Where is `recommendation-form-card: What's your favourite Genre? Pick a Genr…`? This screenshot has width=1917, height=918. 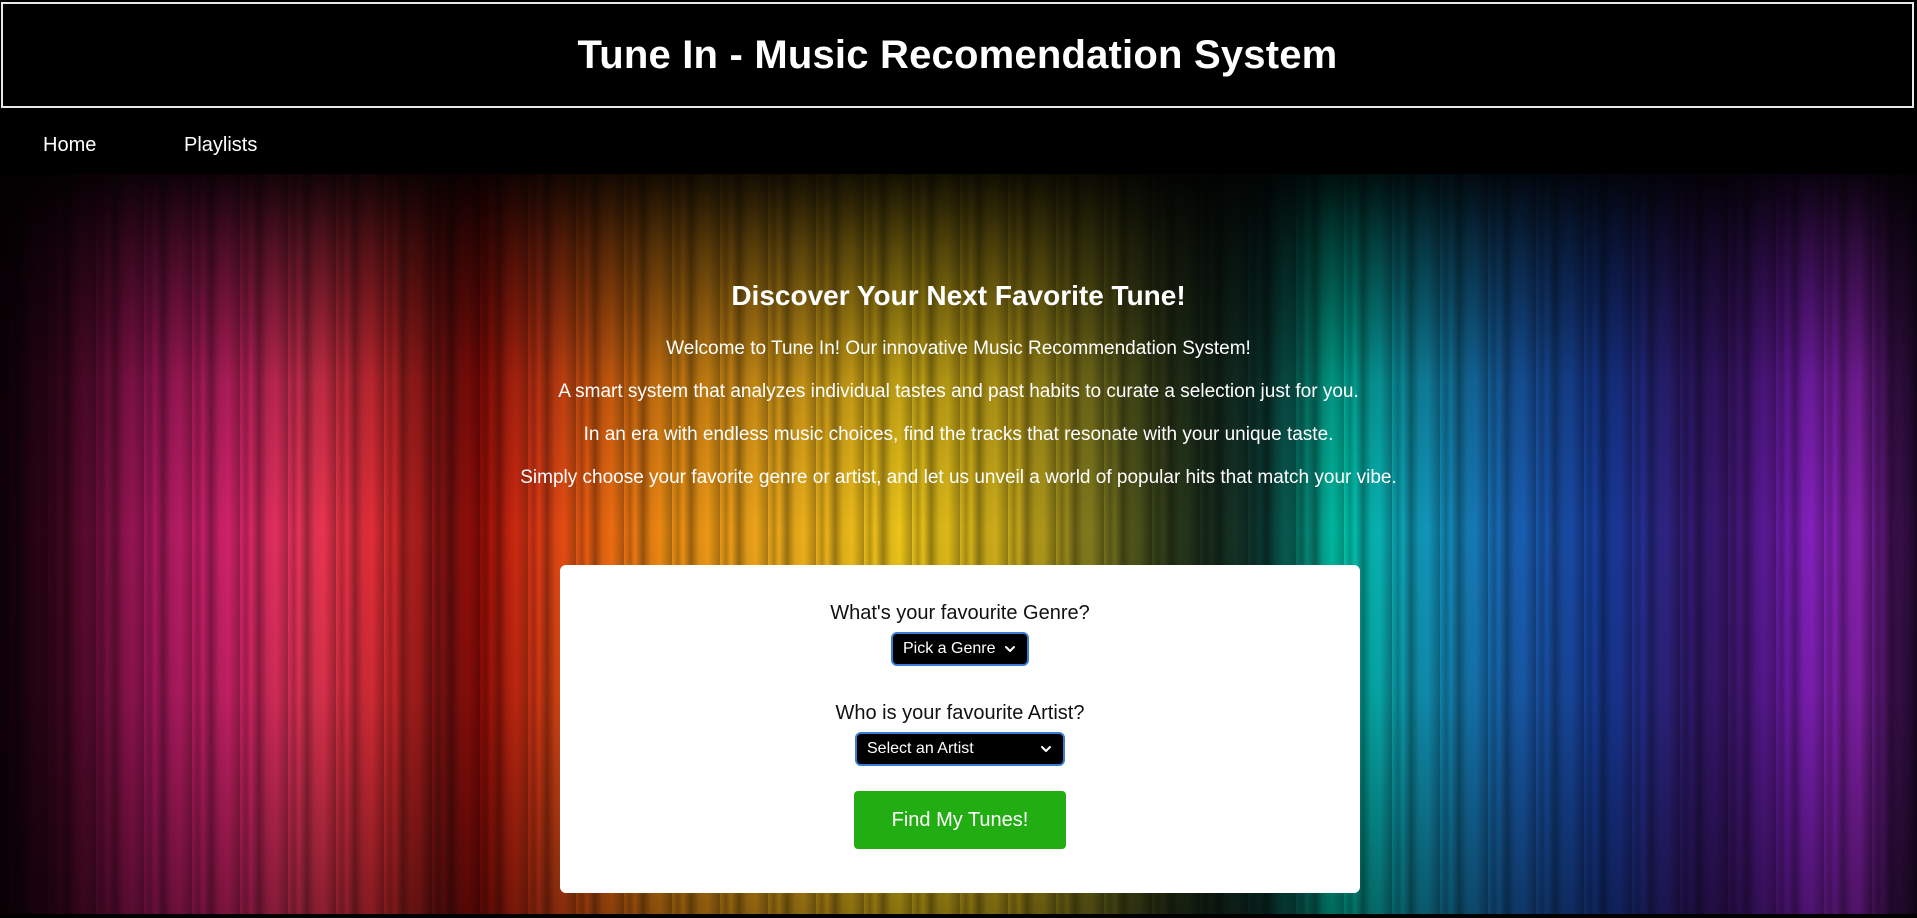 recommendation-form-card: What's your favourite Genre? Pick a Genr… is located at coordinates (960, 729).